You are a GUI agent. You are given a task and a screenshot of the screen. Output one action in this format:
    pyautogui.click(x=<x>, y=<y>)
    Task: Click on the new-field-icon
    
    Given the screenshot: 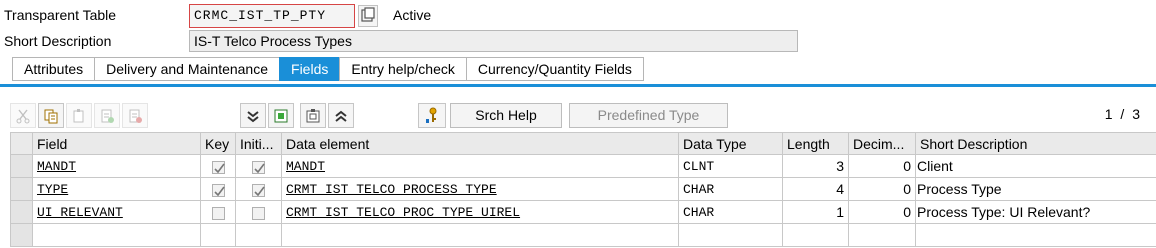 What is the action you would take?
    pyautogui.click(x=281, y=115)
    